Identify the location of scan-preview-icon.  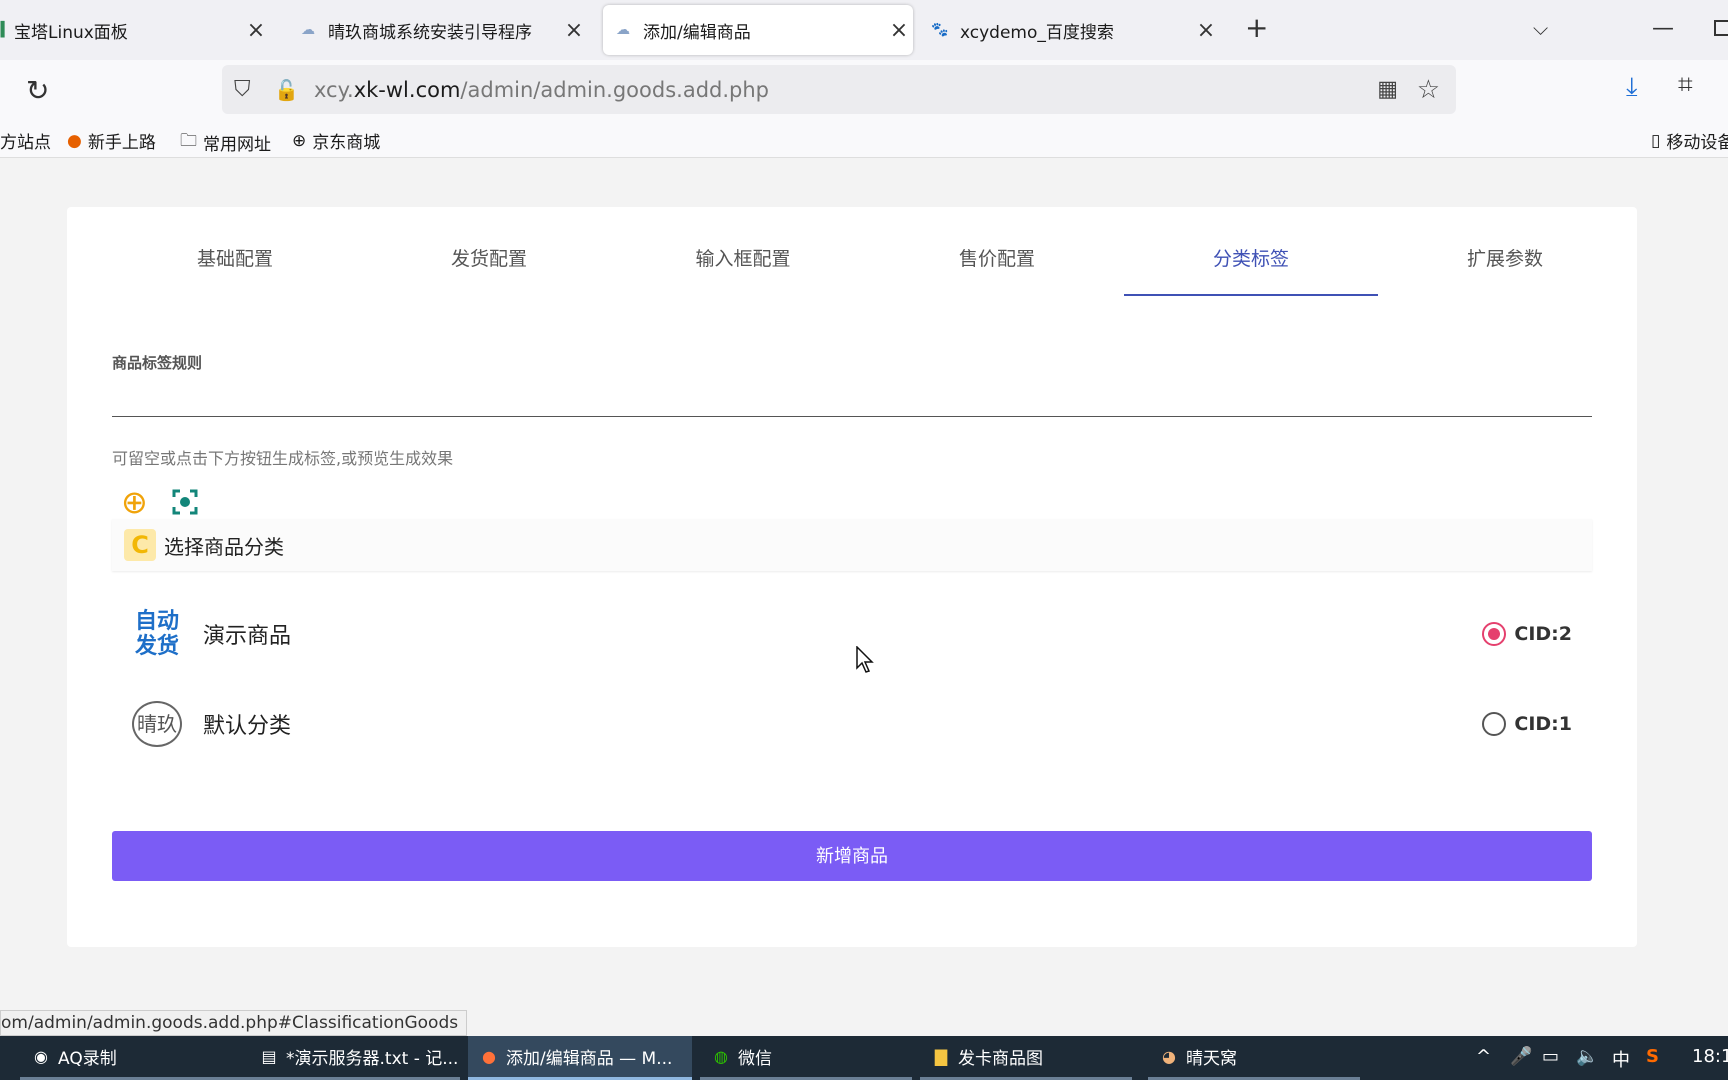
(185, 502).